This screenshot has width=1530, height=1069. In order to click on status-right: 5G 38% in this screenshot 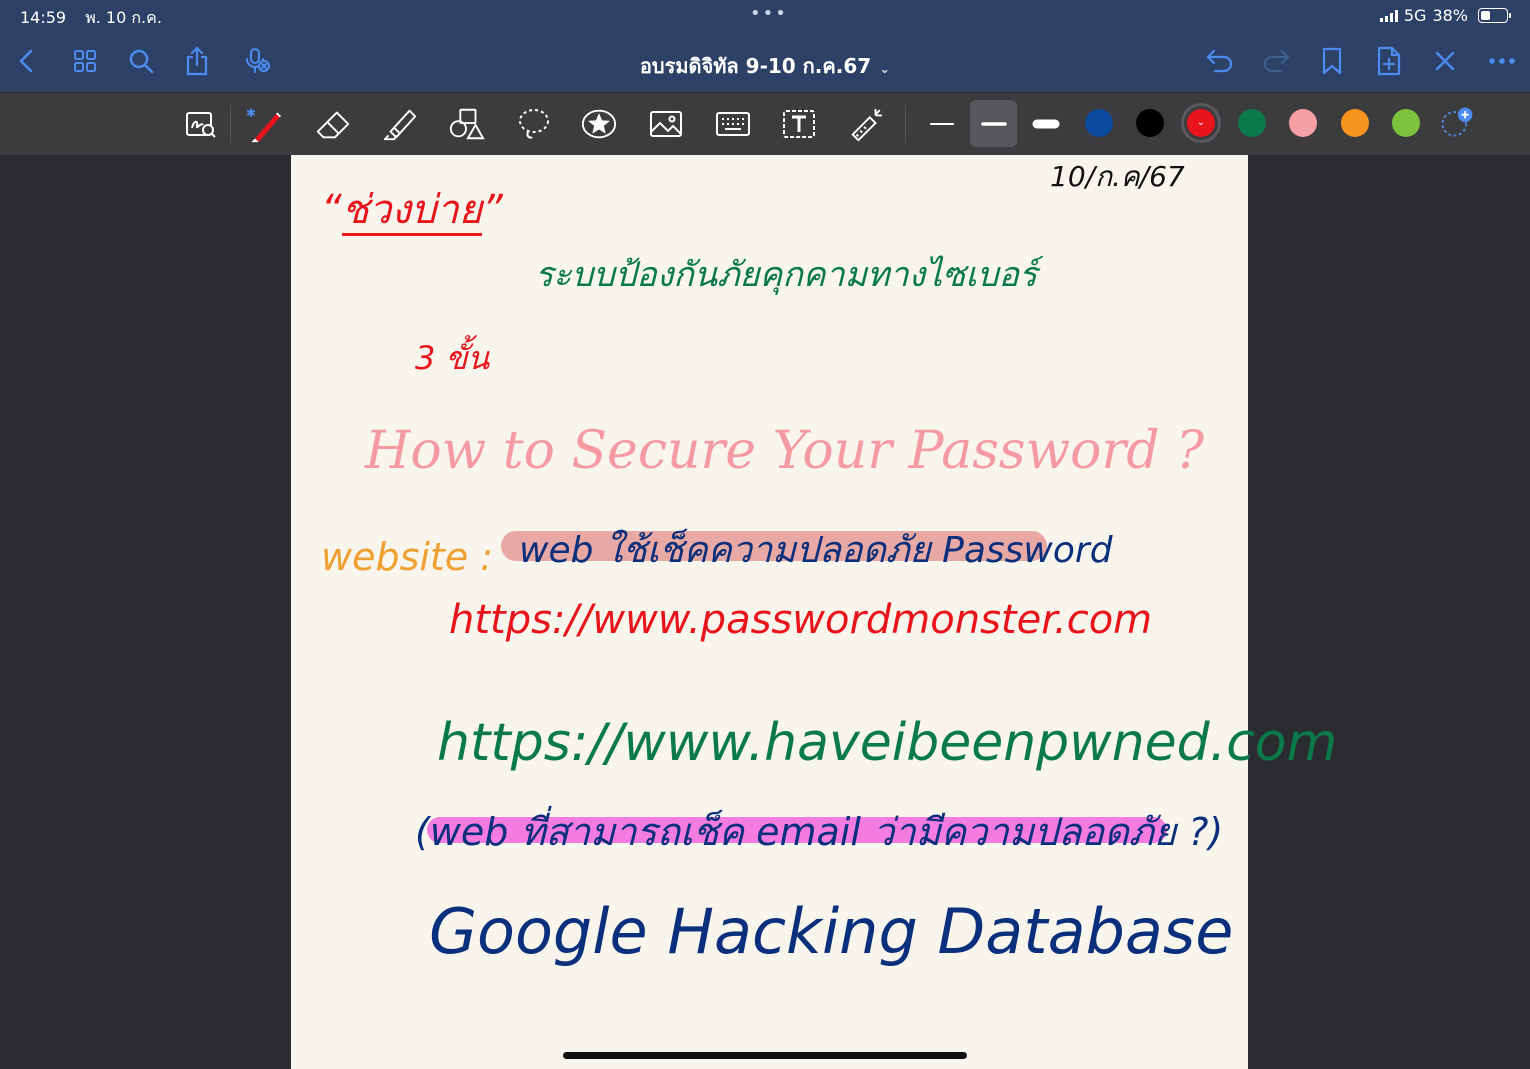, I will do `click(1445, 15)`.